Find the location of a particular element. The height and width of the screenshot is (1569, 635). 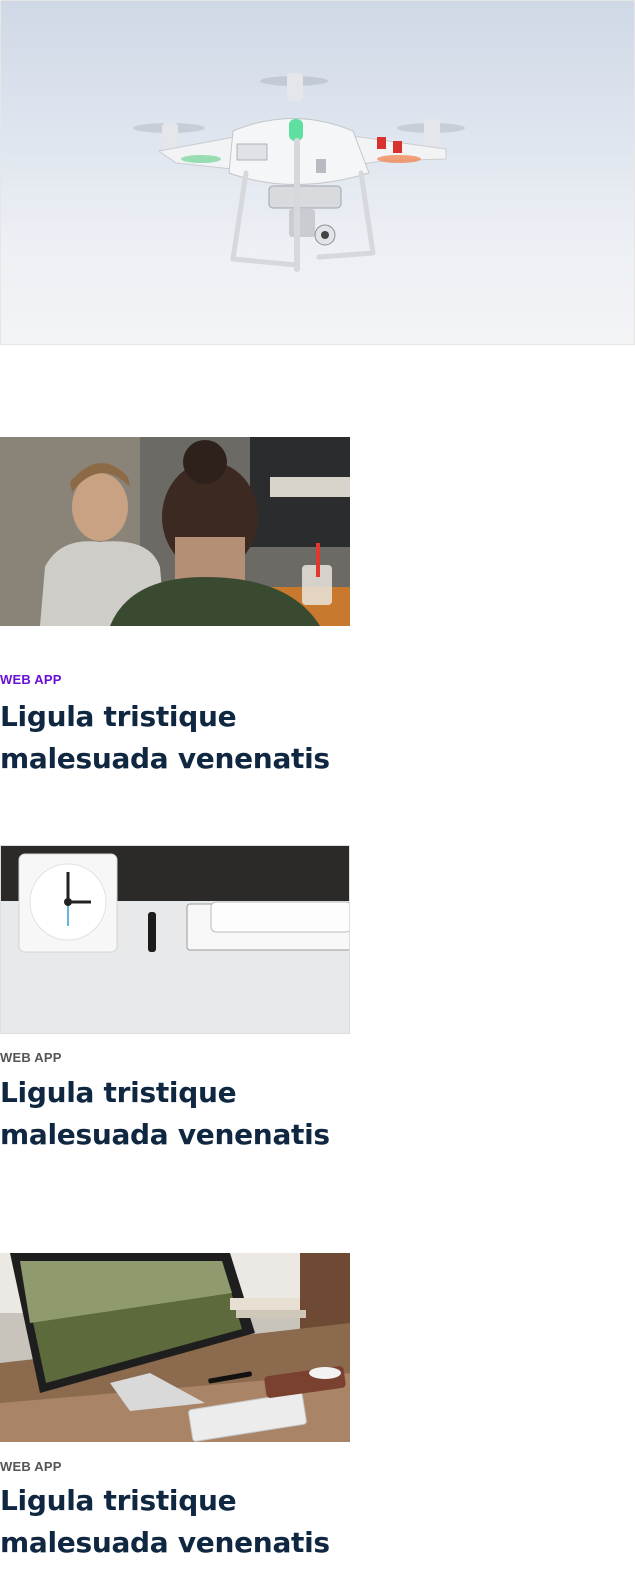

clock-desk-photo is located at coordinates (175, 939).